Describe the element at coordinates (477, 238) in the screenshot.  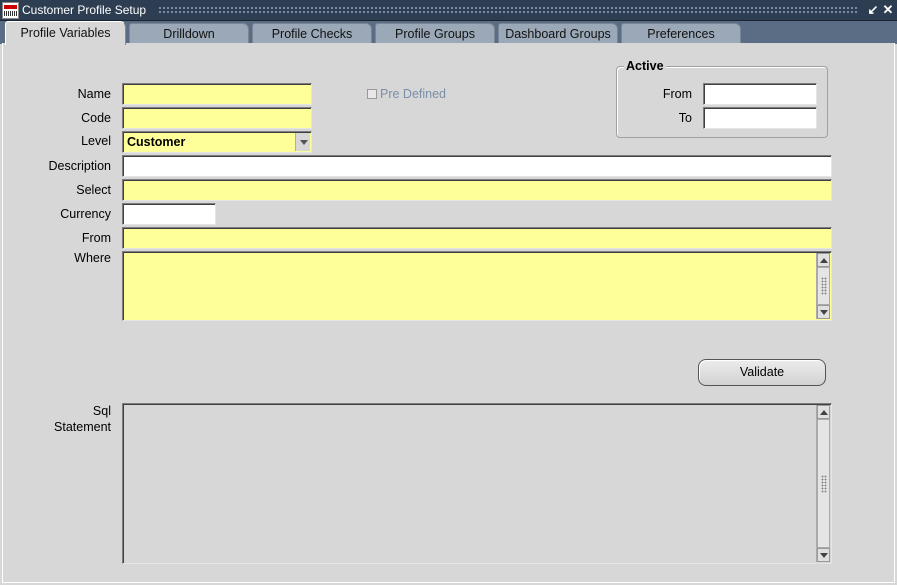
I see `from-field` at that location.